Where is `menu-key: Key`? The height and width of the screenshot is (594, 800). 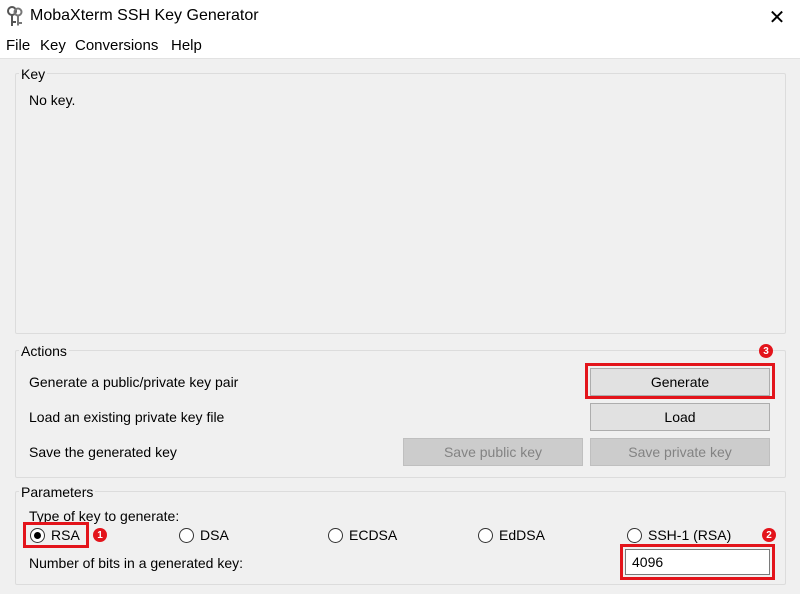
menu-key: Key is located at coordinates (53, 45).